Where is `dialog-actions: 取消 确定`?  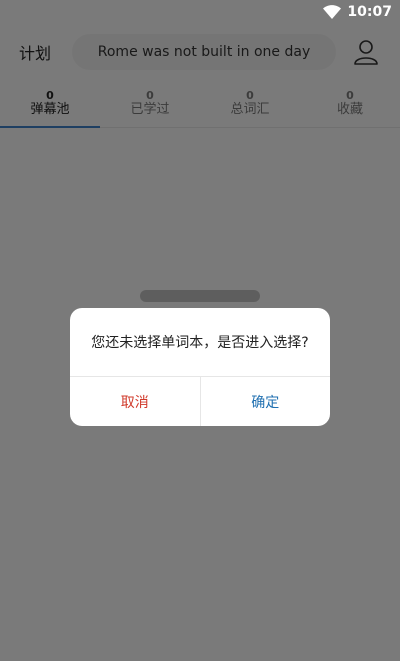
dialog-actions: 取消 确定 is located at coordinates (200, 401).